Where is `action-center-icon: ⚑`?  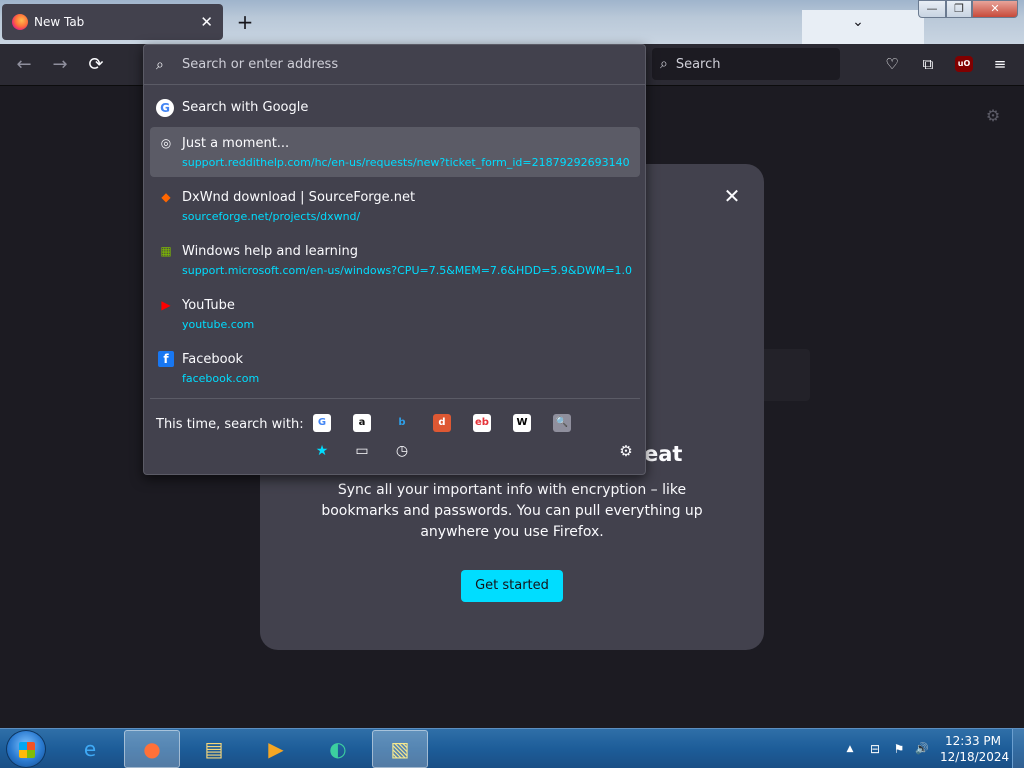 action-center-icon: ⚑ is located at coordinates (899, 749).